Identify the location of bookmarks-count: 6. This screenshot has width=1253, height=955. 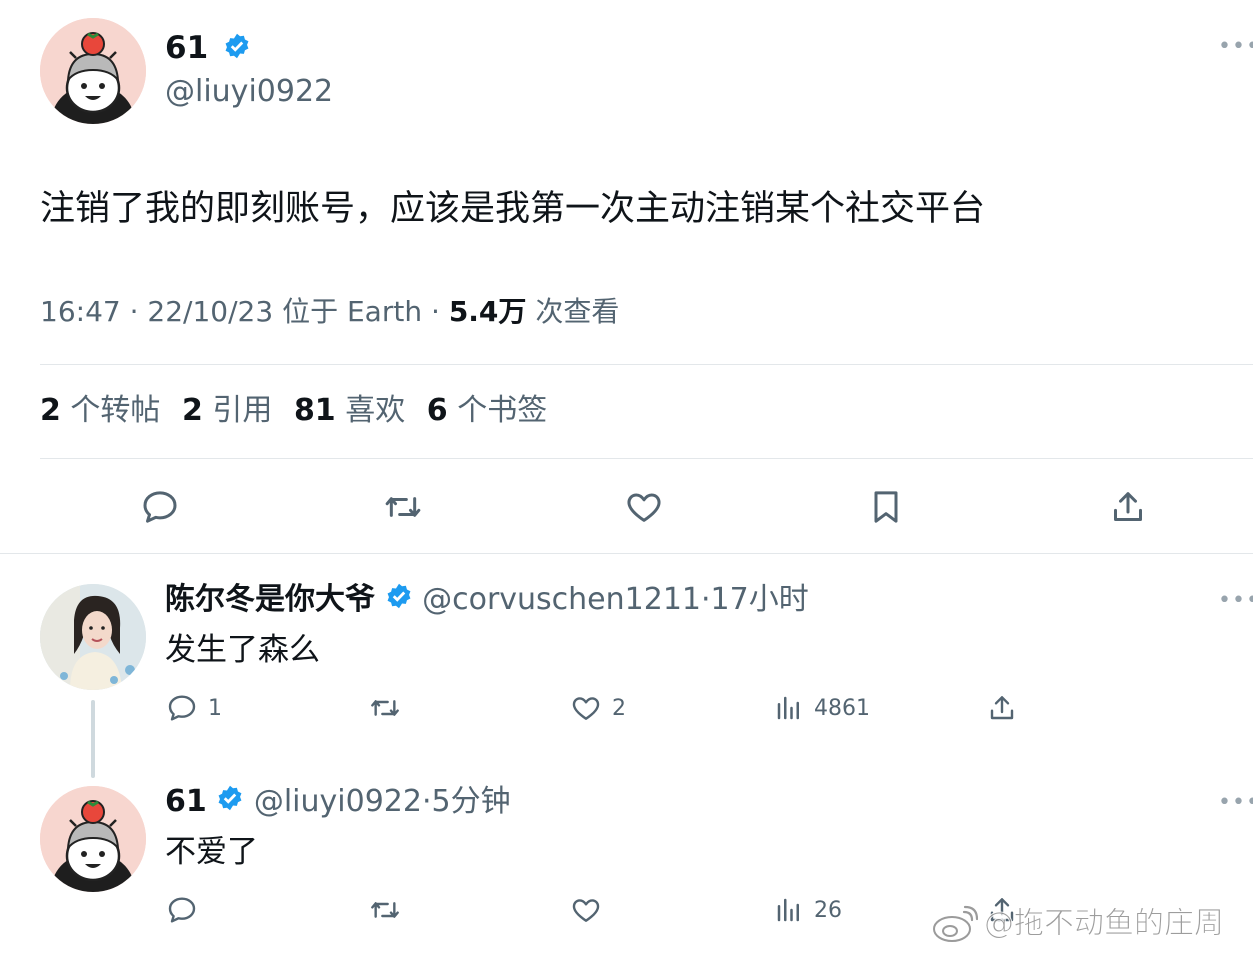
(437, 410).